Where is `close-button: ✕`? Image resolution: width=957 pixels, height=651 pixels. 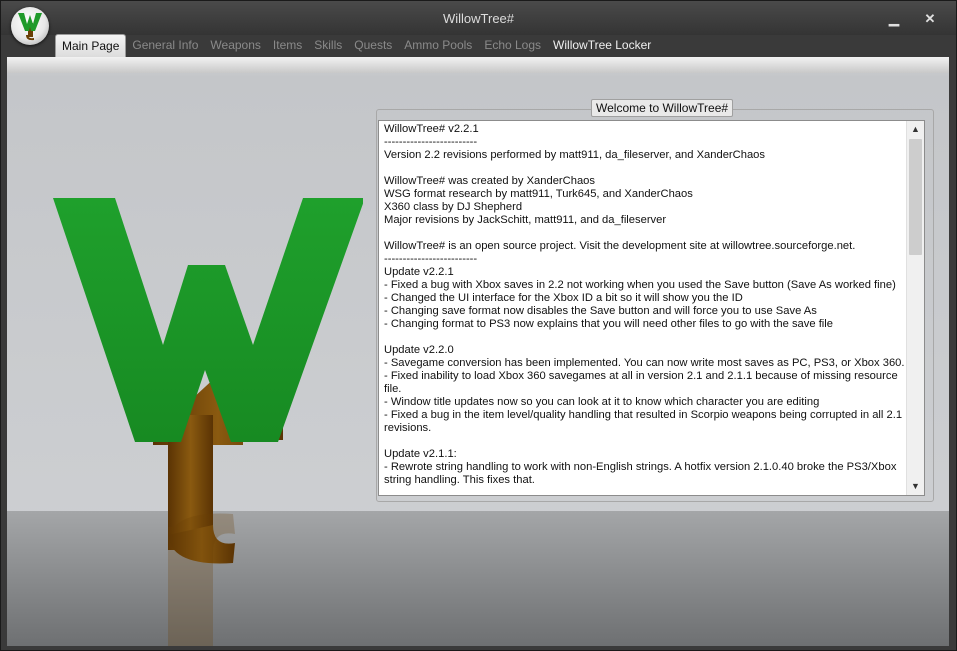 close-button: ✕ is located at coordinates (930, 19).